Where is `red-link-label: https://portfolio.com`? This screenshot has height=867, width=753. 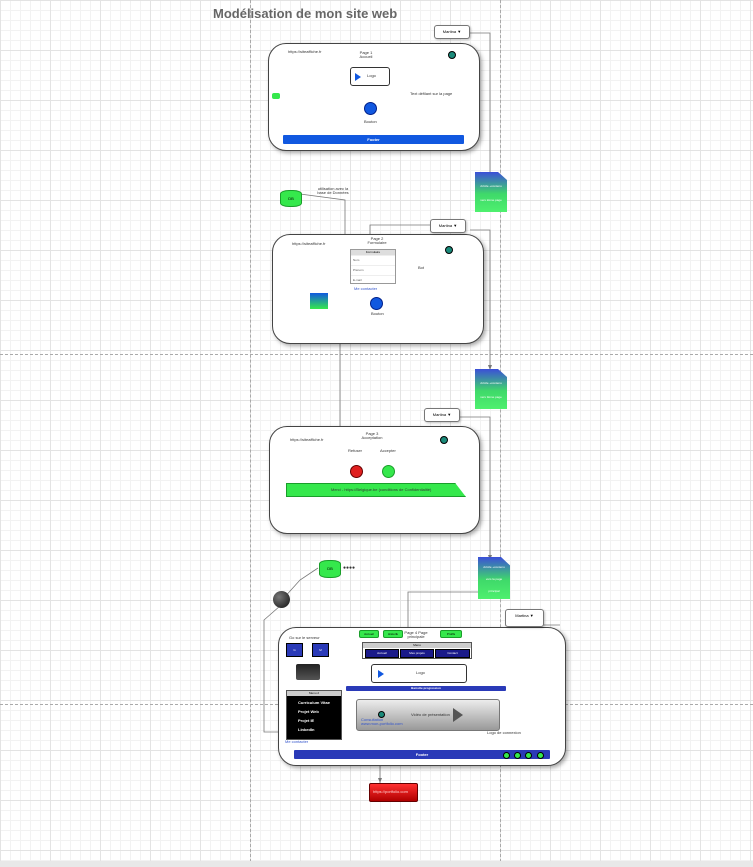 red-link-label: https://portfolio.com is located at coordinates (390, 791).